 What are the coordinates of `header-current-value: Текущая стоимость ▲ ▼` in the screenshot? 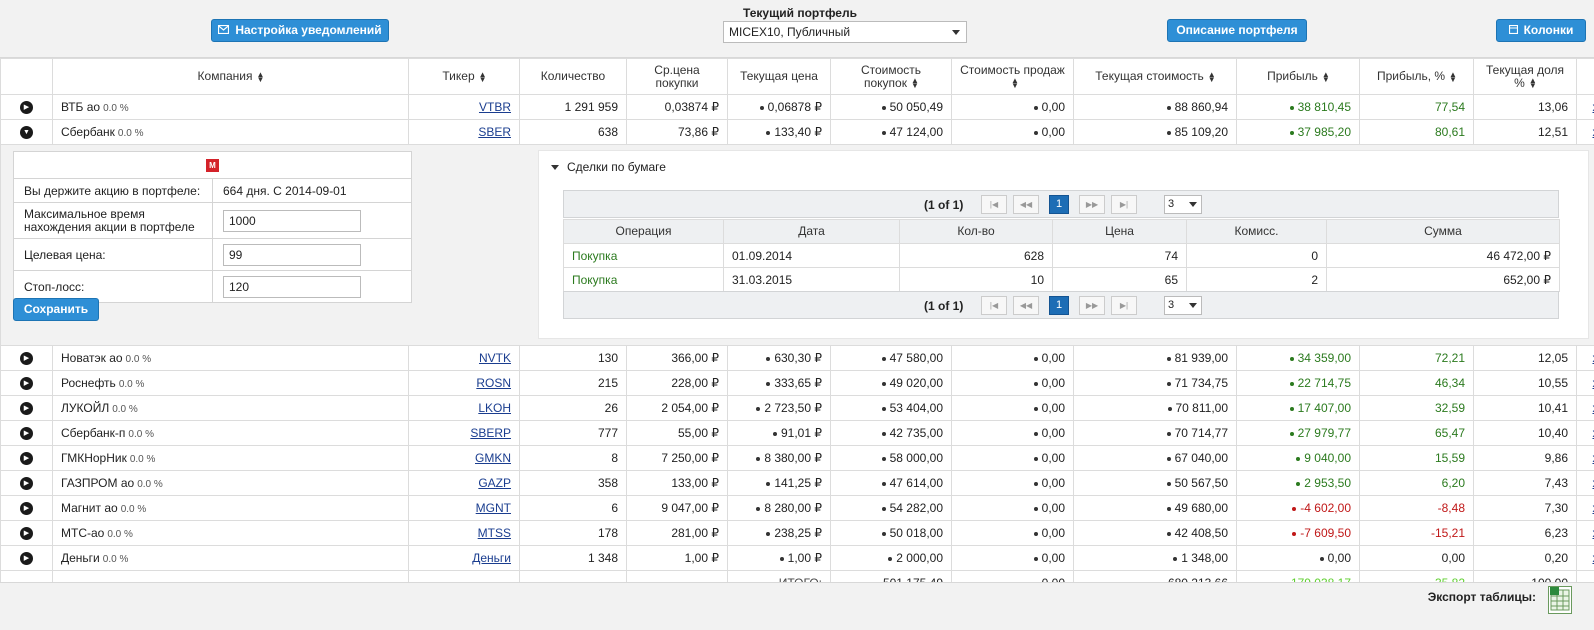 It's located at (1155, 76).